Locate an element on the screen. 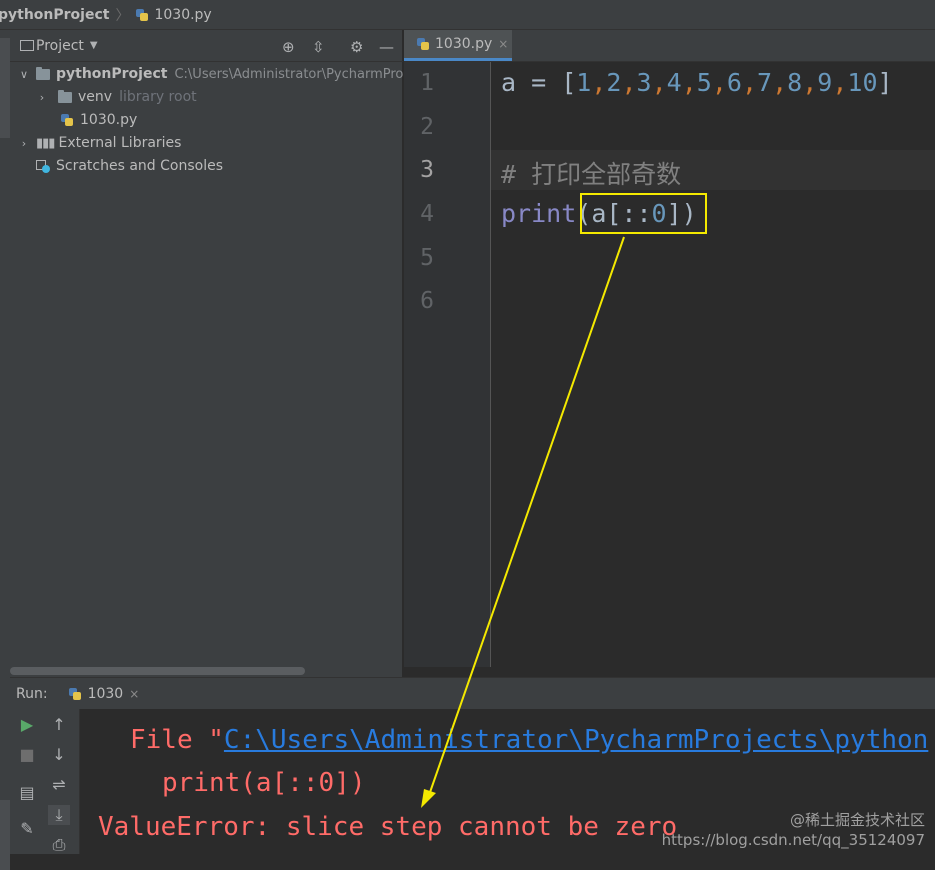 This screenshot has height=870, width=935. code-line-3: # 打印全部奇数 is located at coordinates (591, 174).